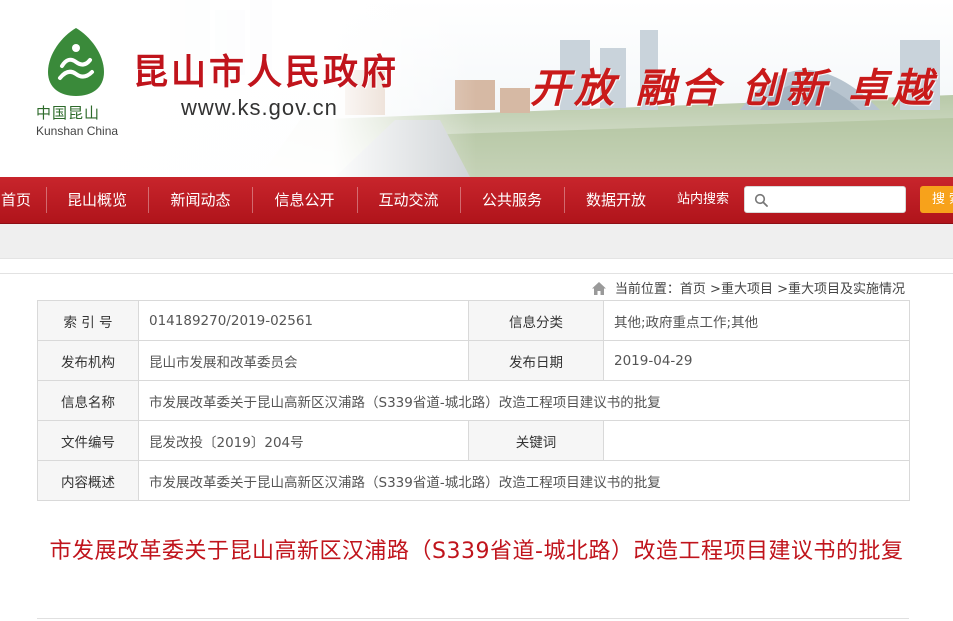 The image size is (953, 621). What do you see at coordinates (703, 199) in the screenshot?
I see `search-label: 站内搜索` at bounding box center [703, 199].